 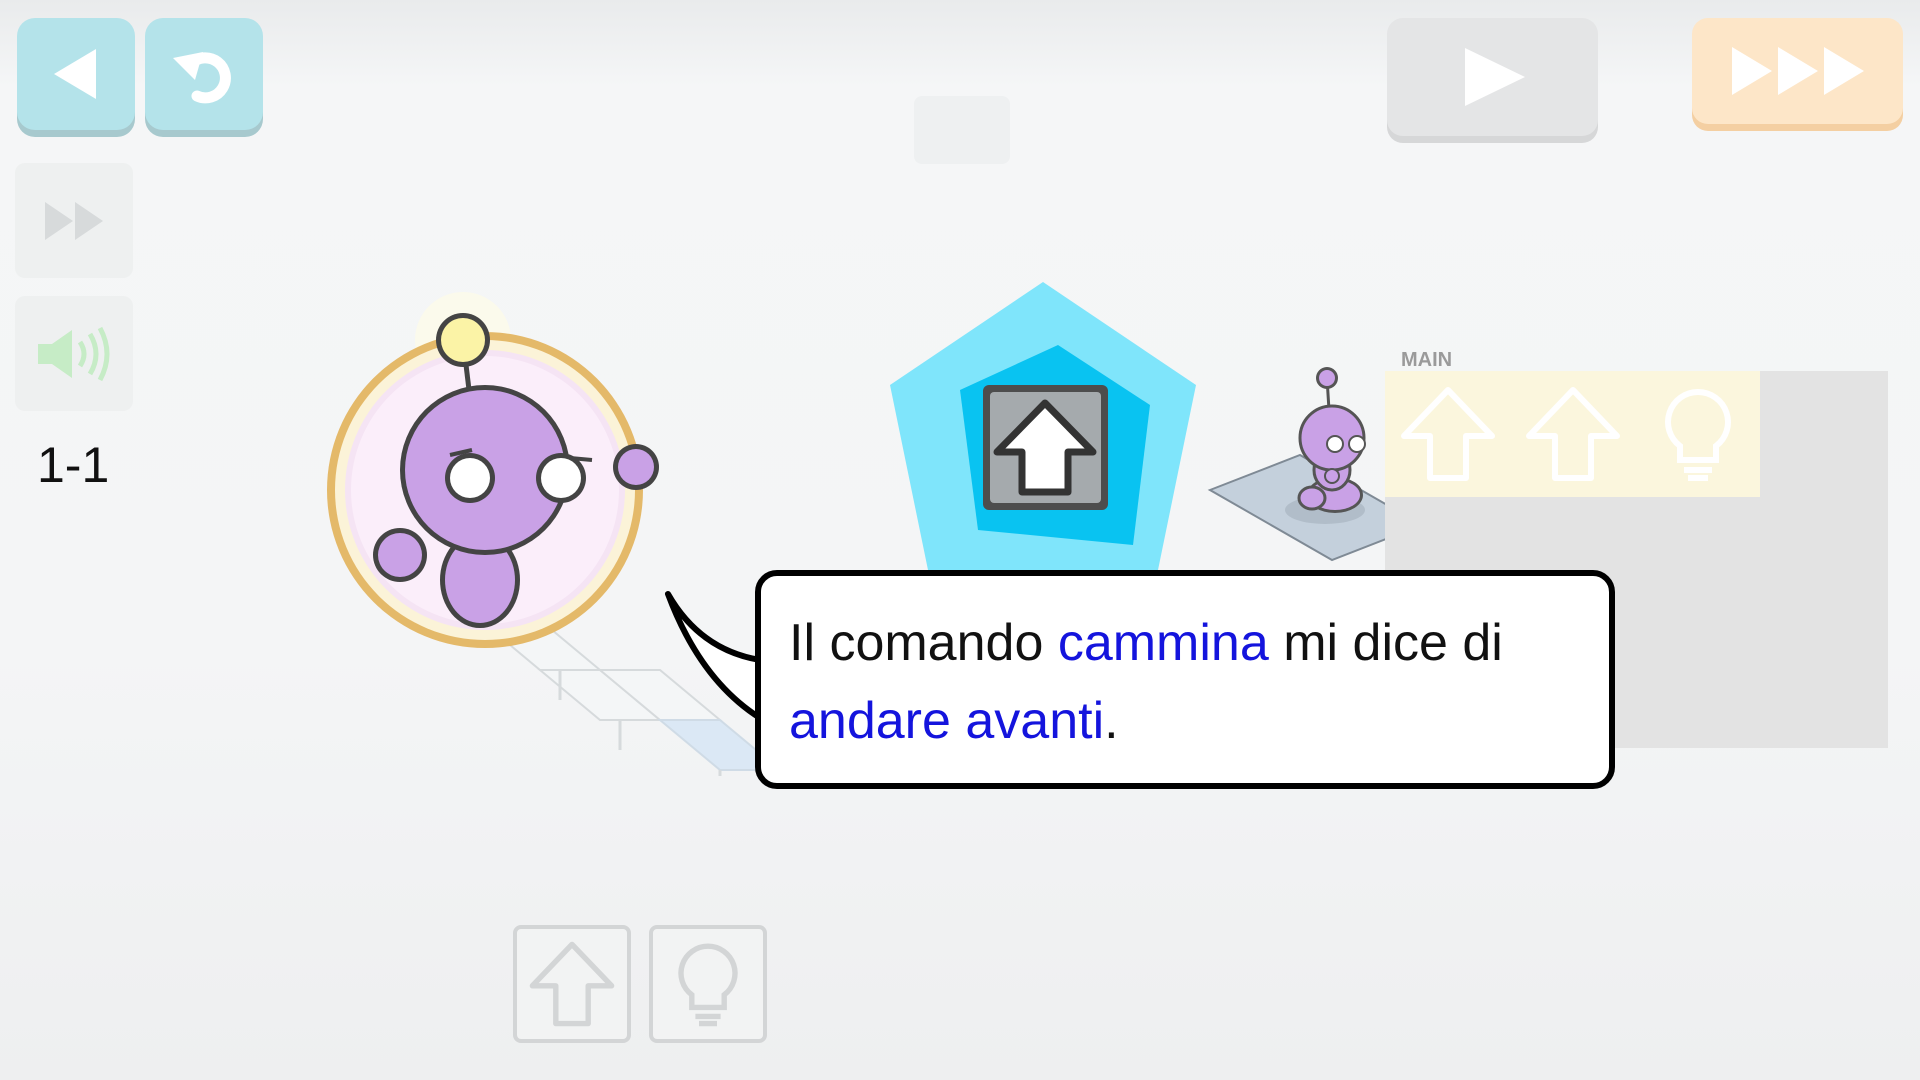 What do you see at coordinates (73, 465) in the screenshot?
I see `level-label: 1-1` at bounding box center [73, 465].